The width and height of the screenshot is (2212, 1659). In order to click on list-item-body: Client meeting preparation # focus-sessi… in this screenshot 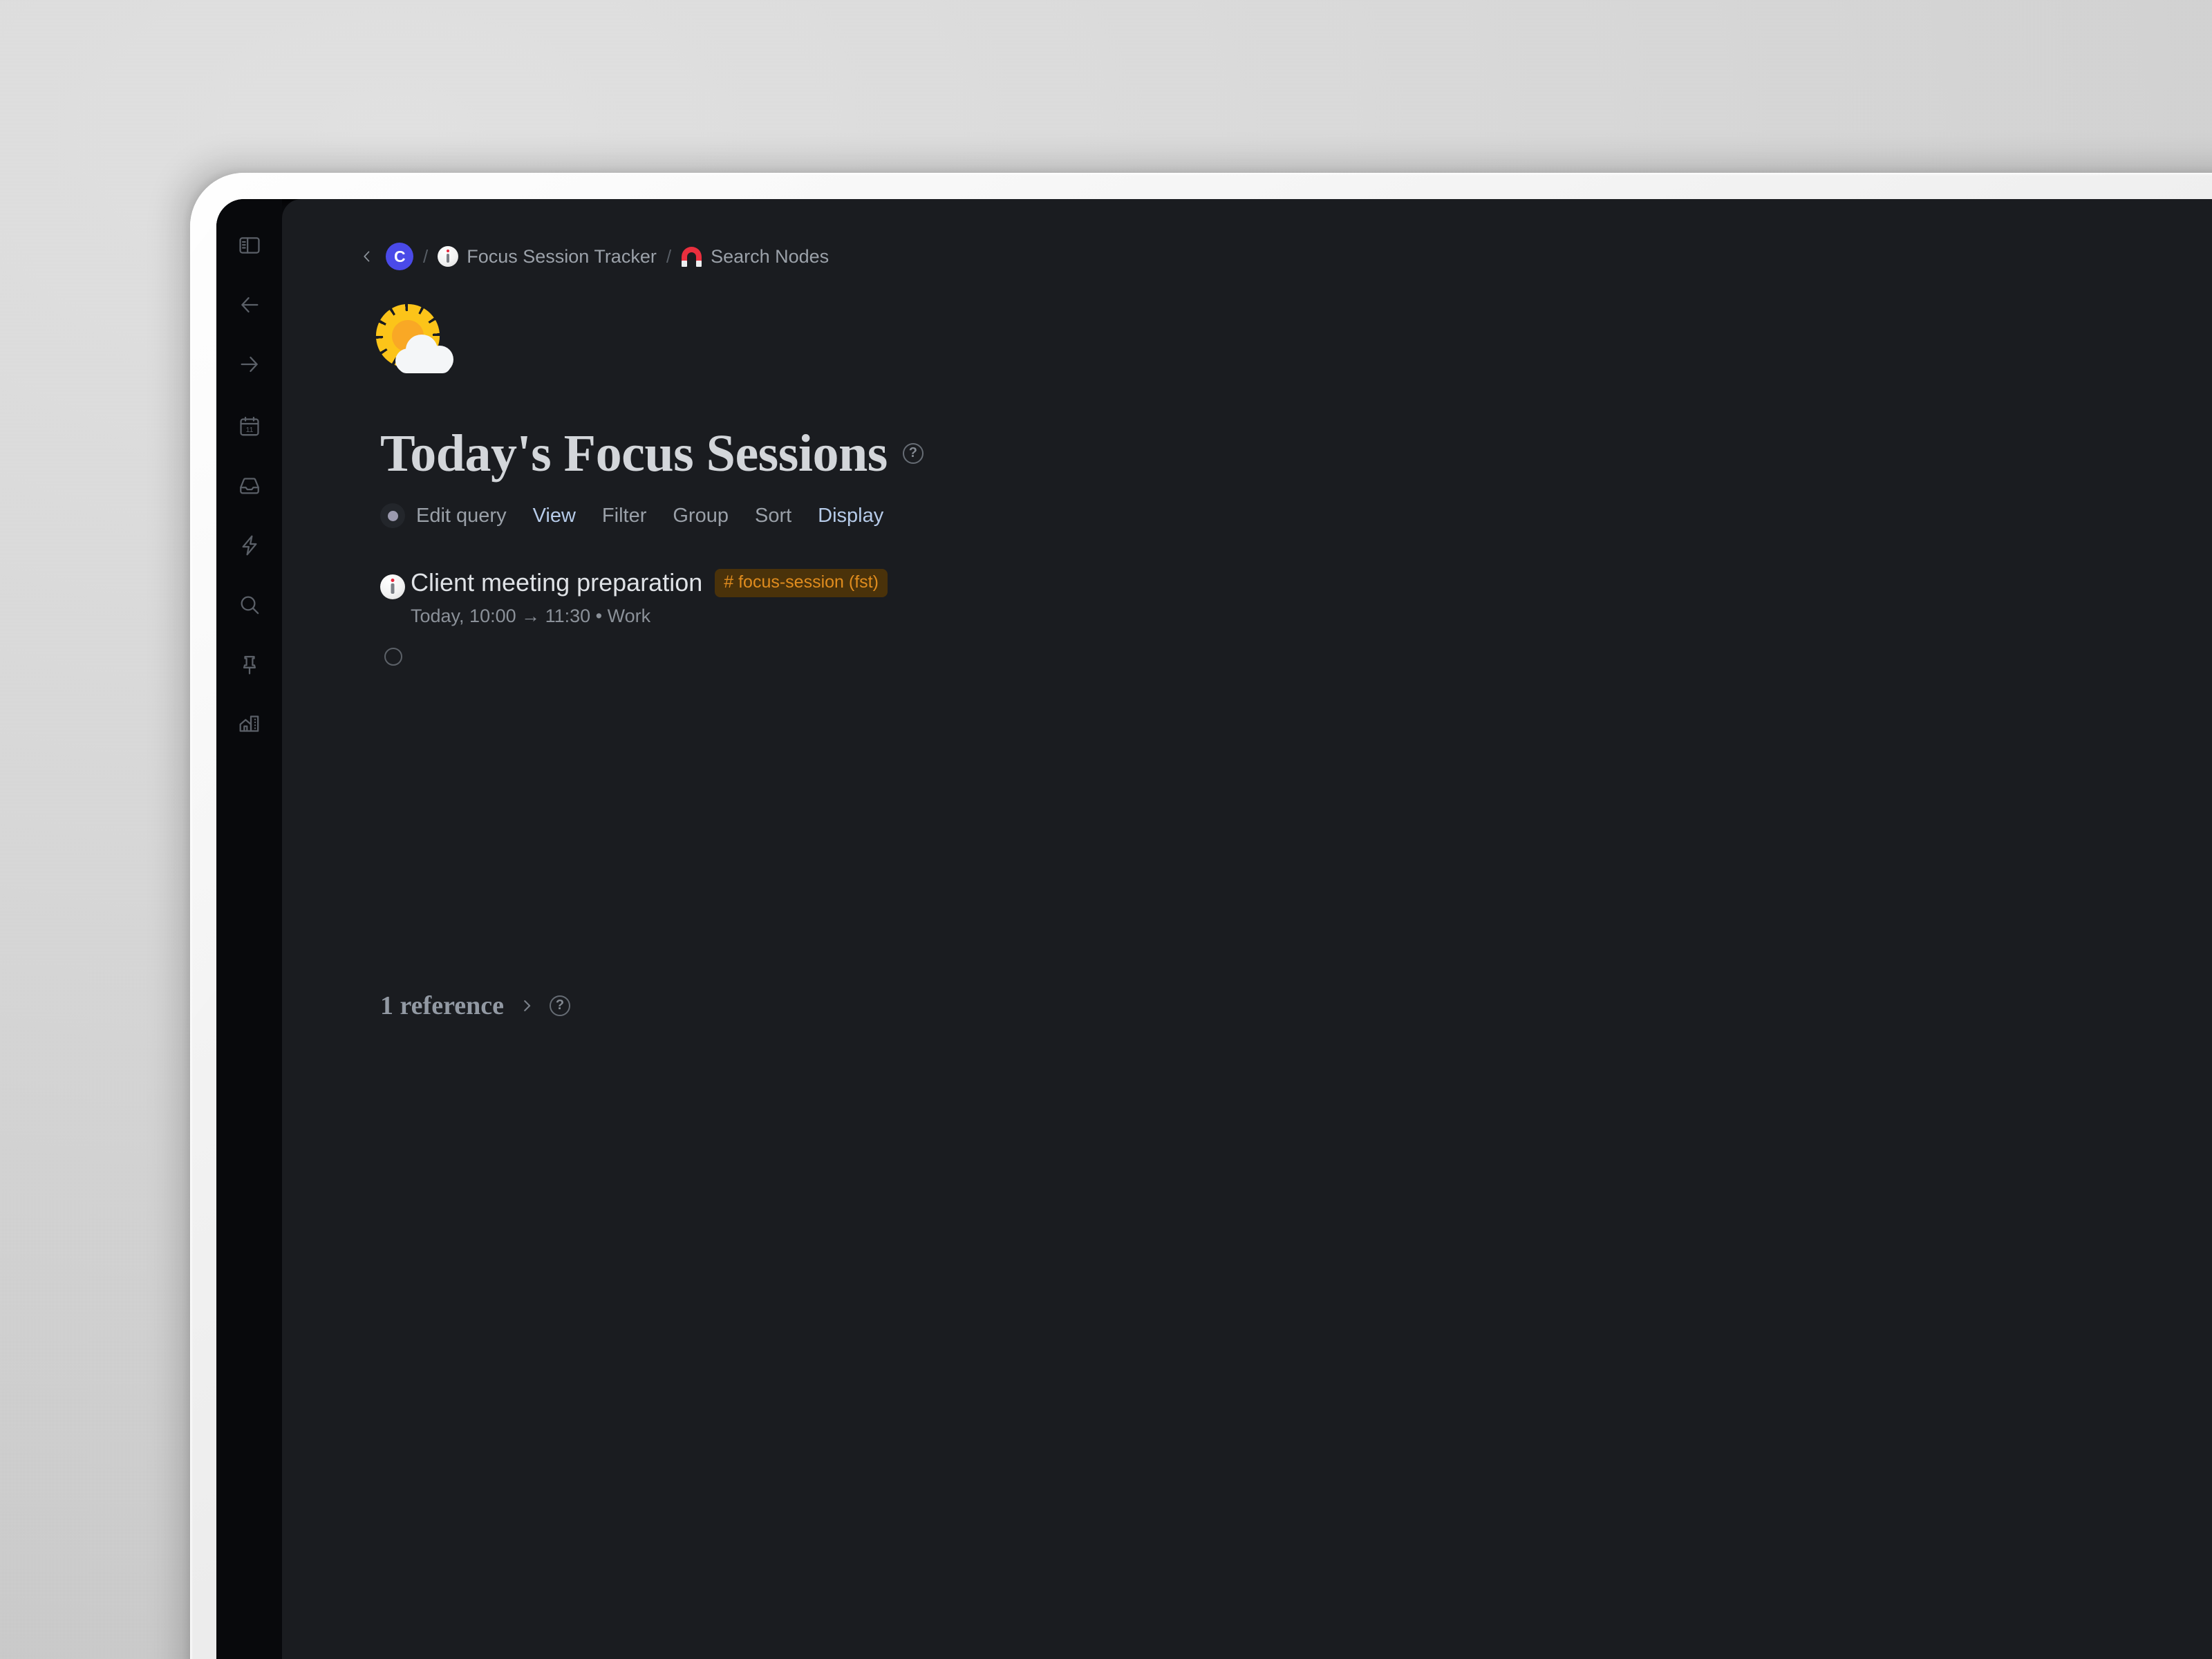, I will do `click(1087, 597)`.